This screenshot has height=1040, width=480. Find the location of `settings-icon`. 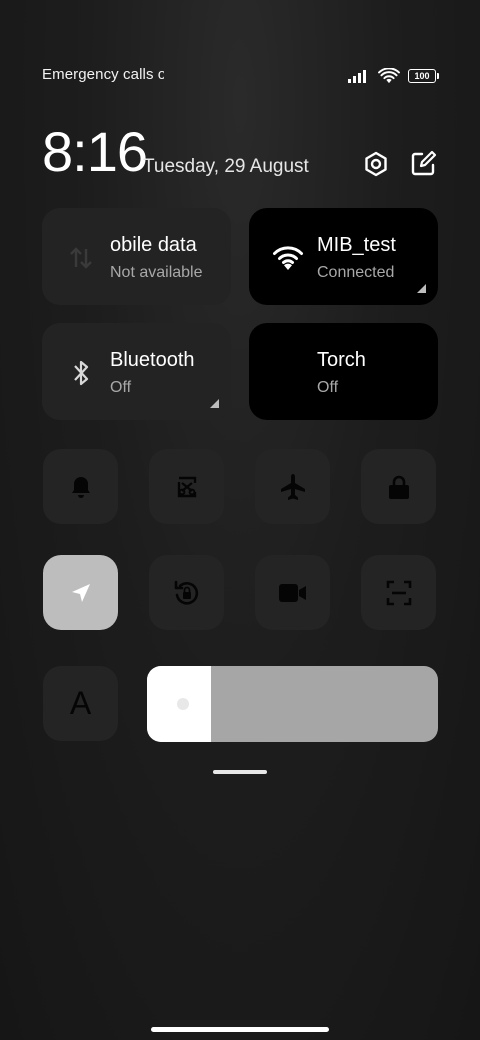

settings-icon is located at coordinates (376, 164).